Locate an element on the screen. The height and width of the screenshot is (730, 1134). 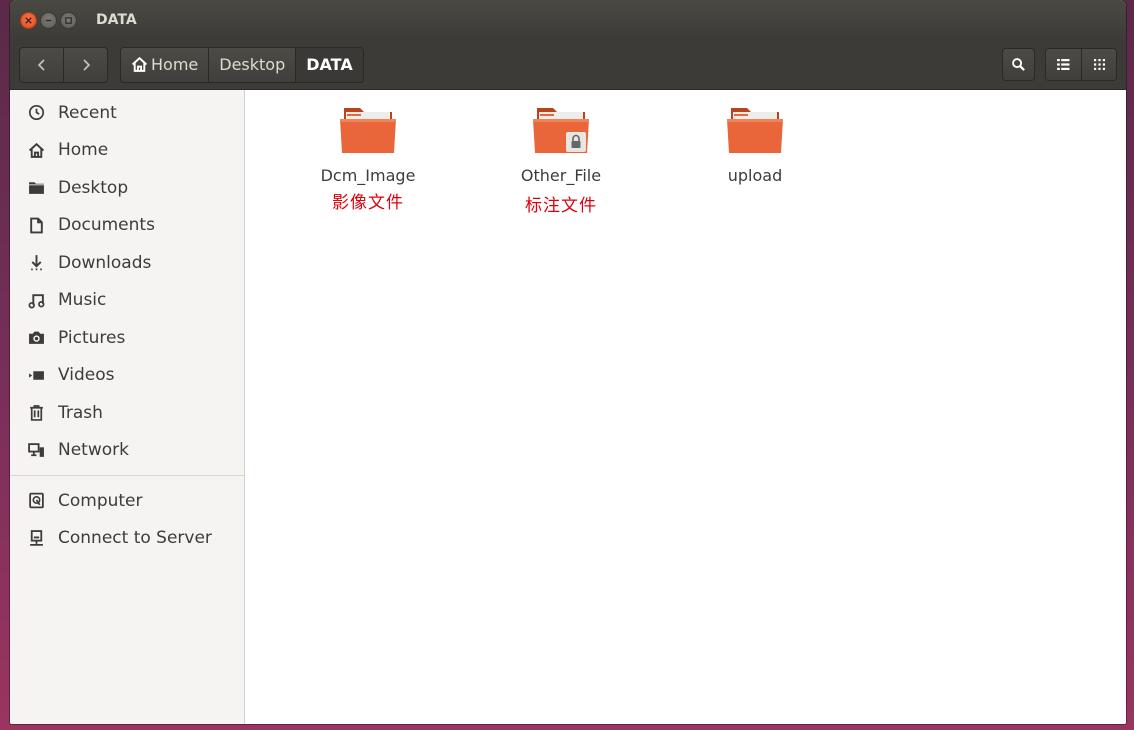
folder-name: Other_File is located at coordinates (561, 175).